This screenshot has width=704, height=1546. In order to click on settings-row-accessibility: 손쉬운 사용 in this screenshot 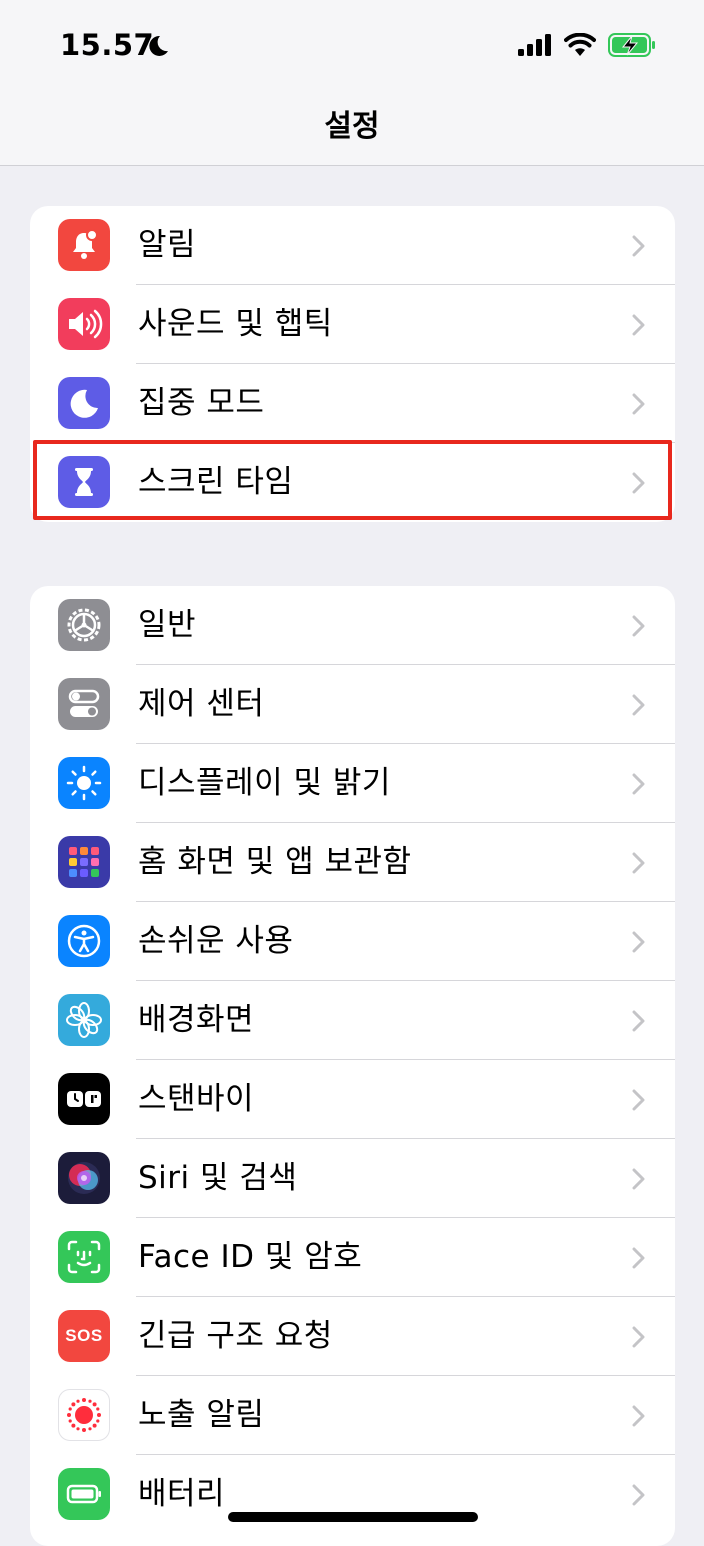, I will do `click(352, 941)`.